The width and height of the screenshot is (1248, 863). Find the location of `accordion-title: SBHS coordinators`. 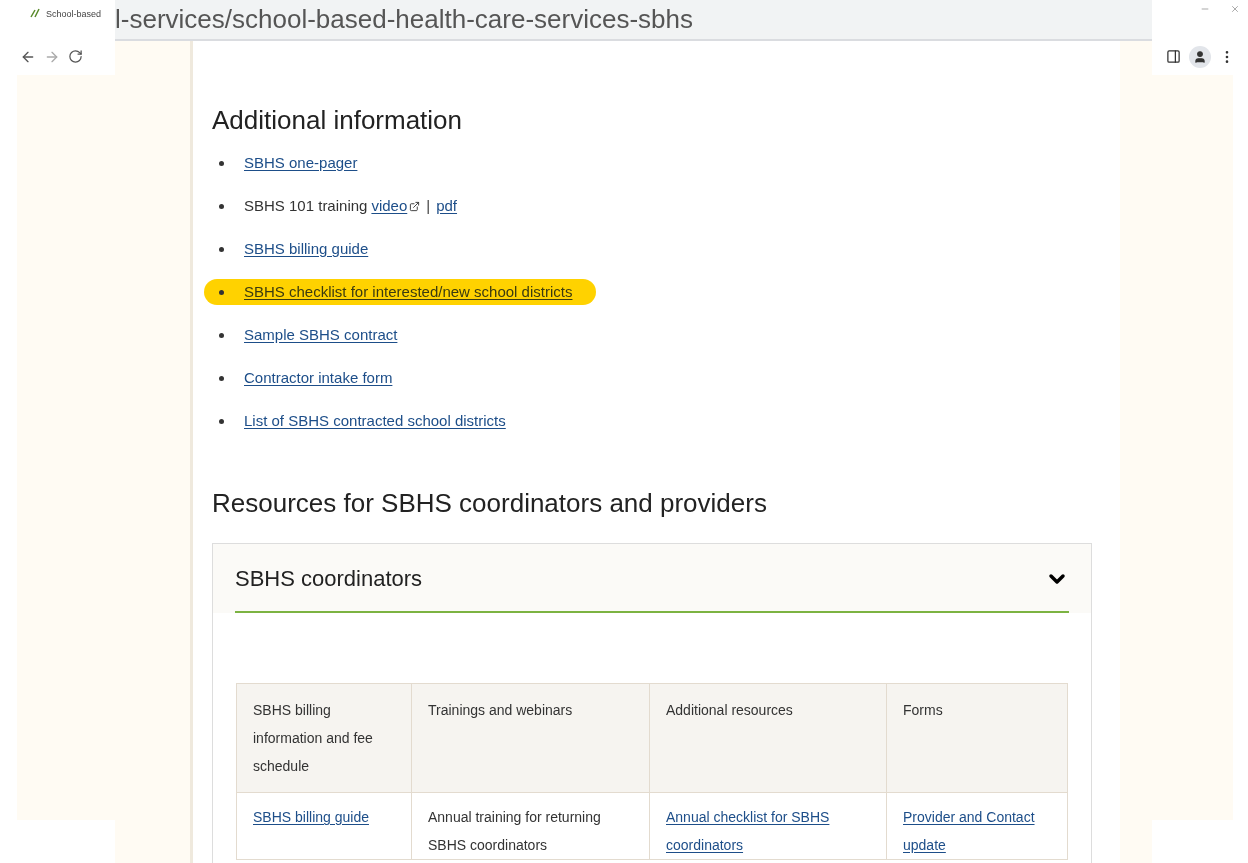

accordion-title: SBHS coordinators is located at coordinates (329, 579).